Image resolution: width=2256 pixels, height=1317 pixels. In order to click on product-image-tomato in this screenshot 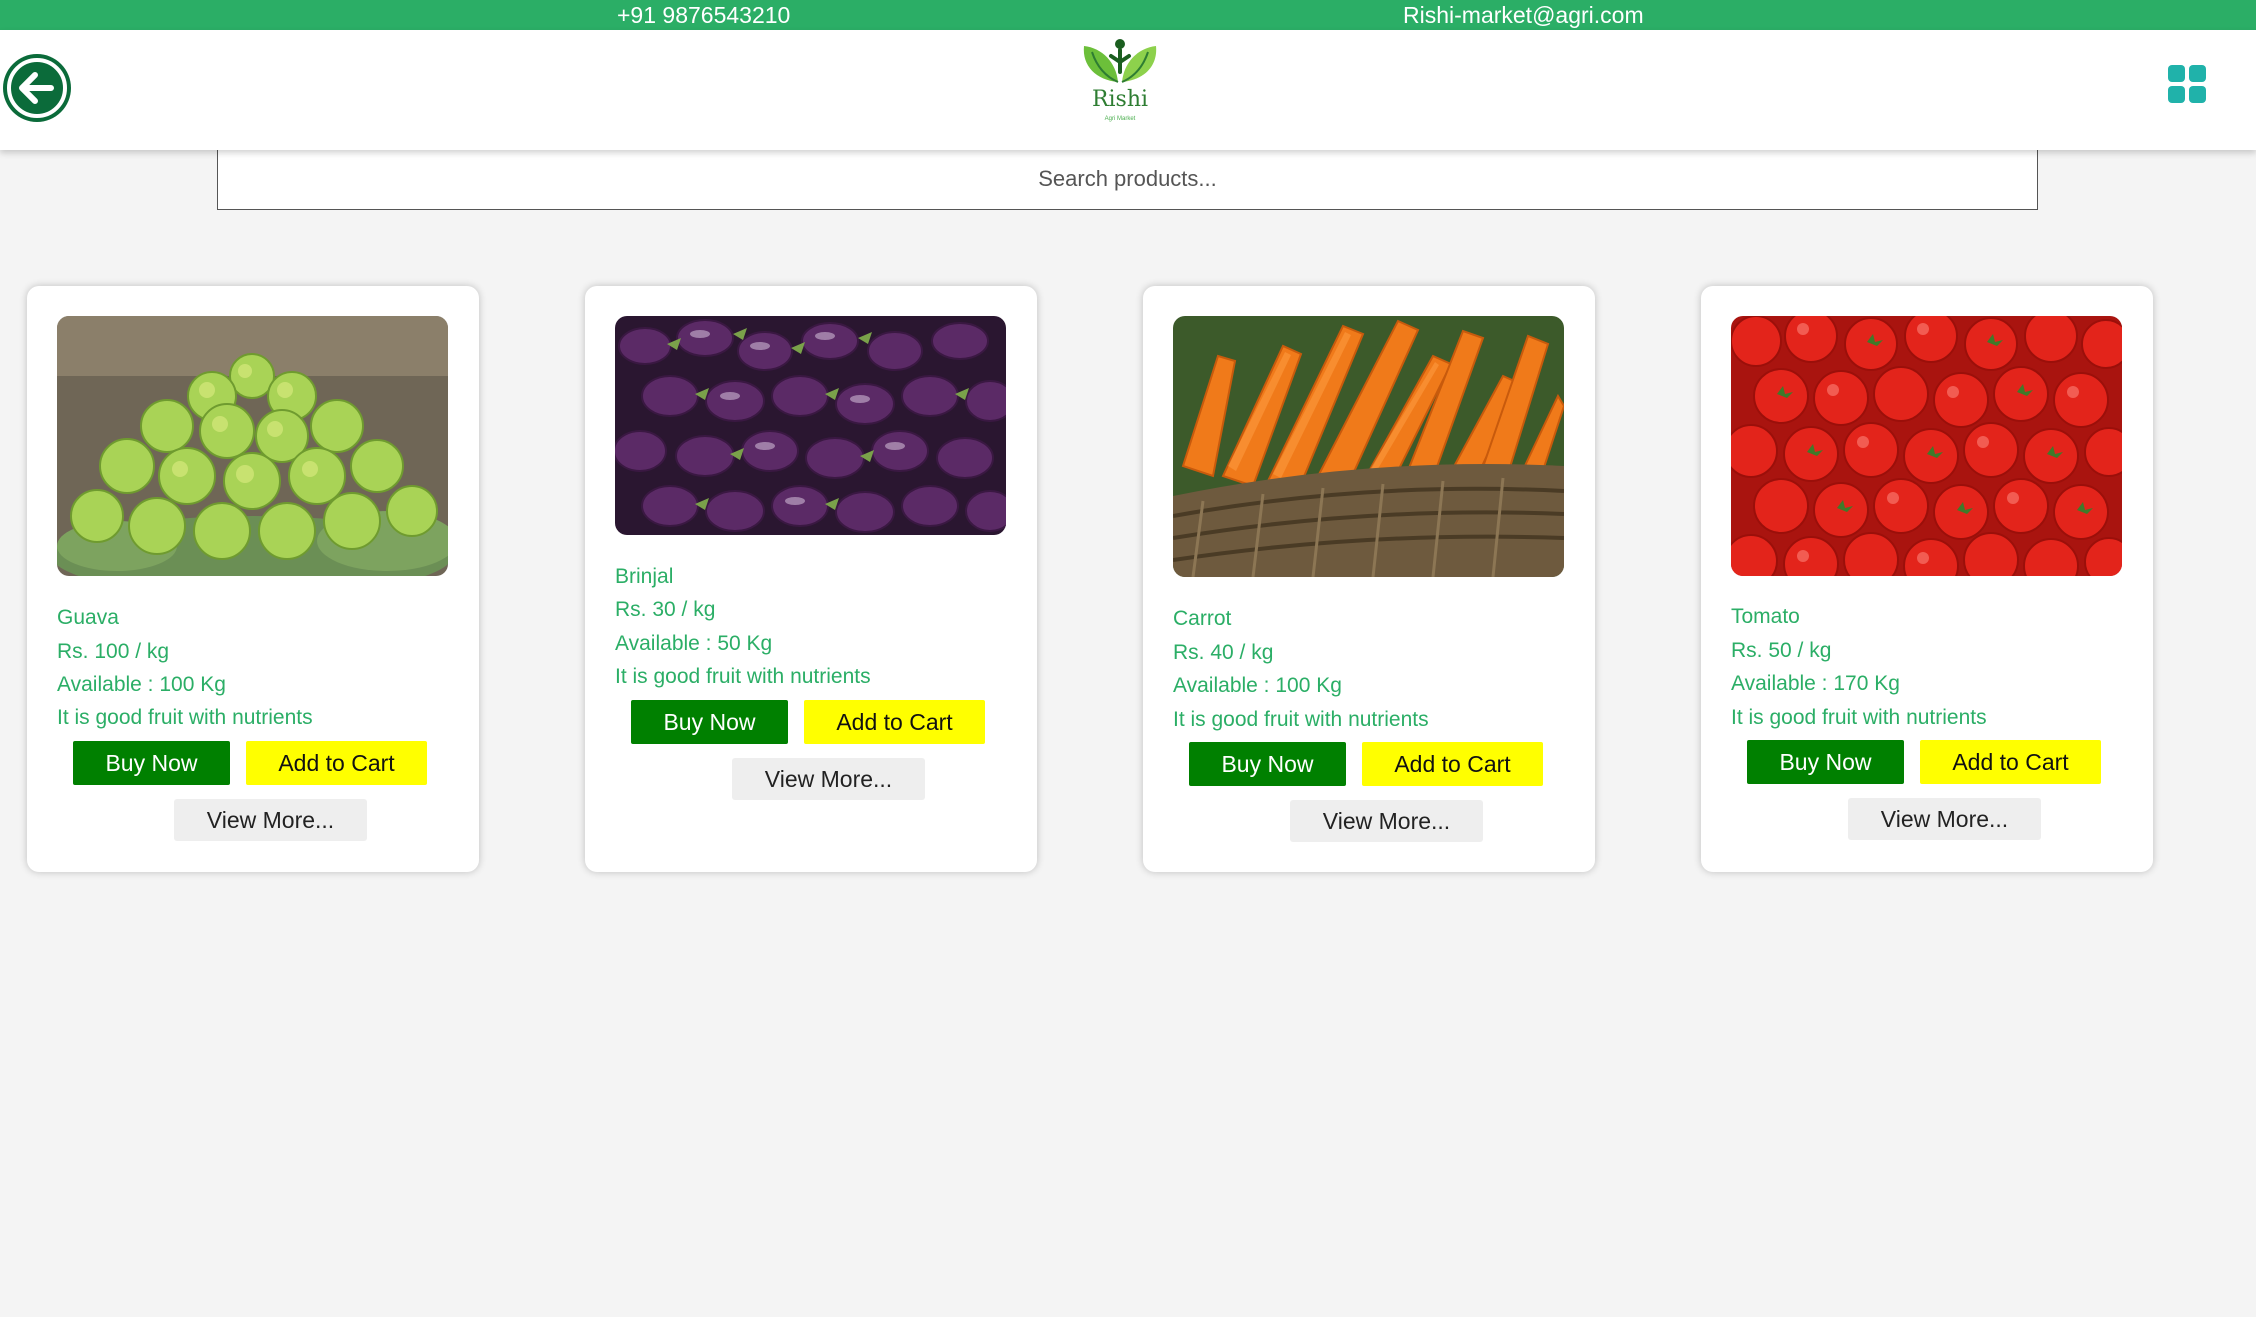, I will do `click(1926, 446)`.